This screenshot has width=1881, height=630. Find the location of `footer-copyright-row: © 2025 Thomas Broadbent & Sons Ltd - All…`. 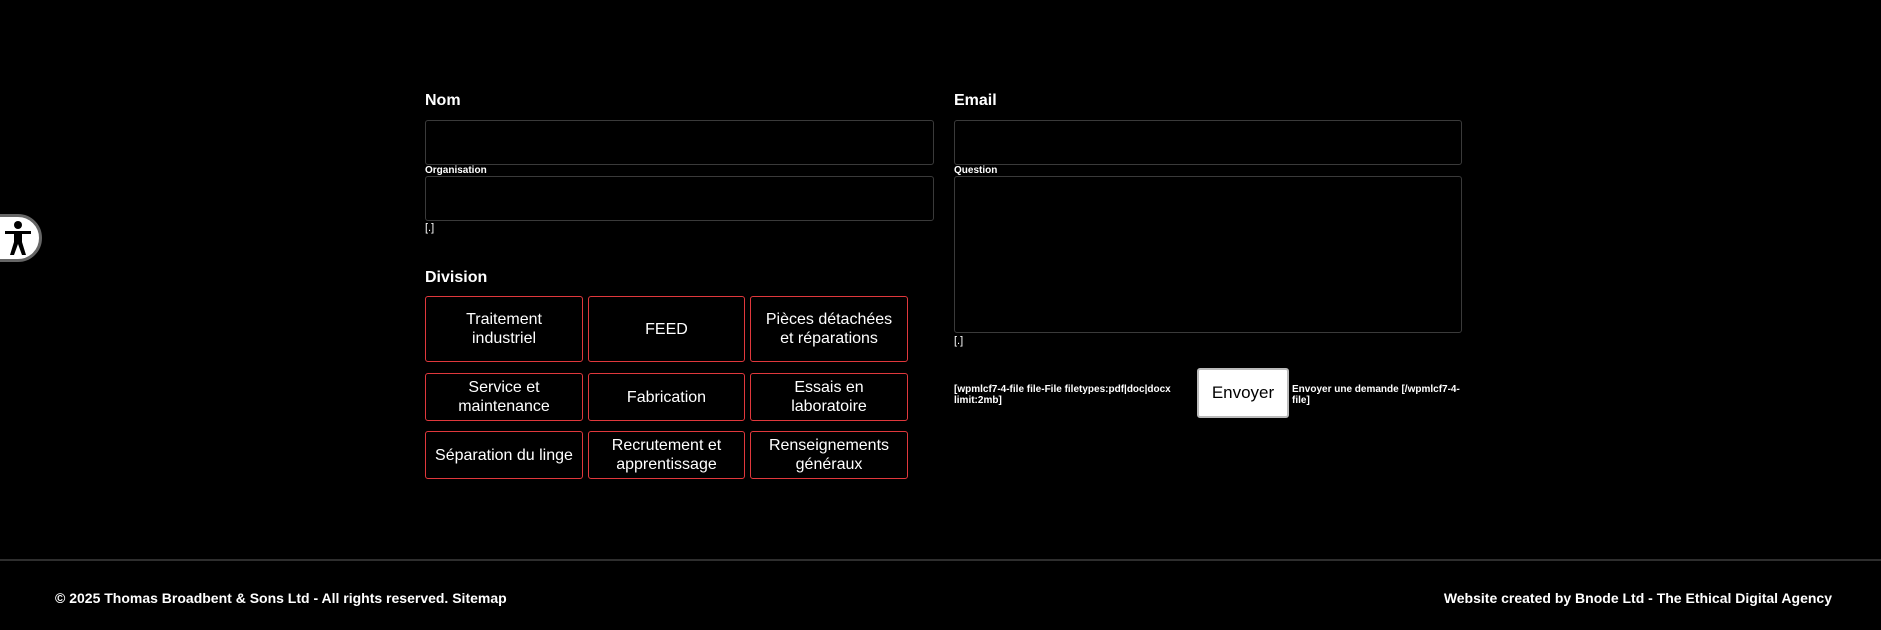

footer-copyright-row: © 2025 Thomas Broadbent & Sons Ltd - All… is located at coordinates (281, 598).